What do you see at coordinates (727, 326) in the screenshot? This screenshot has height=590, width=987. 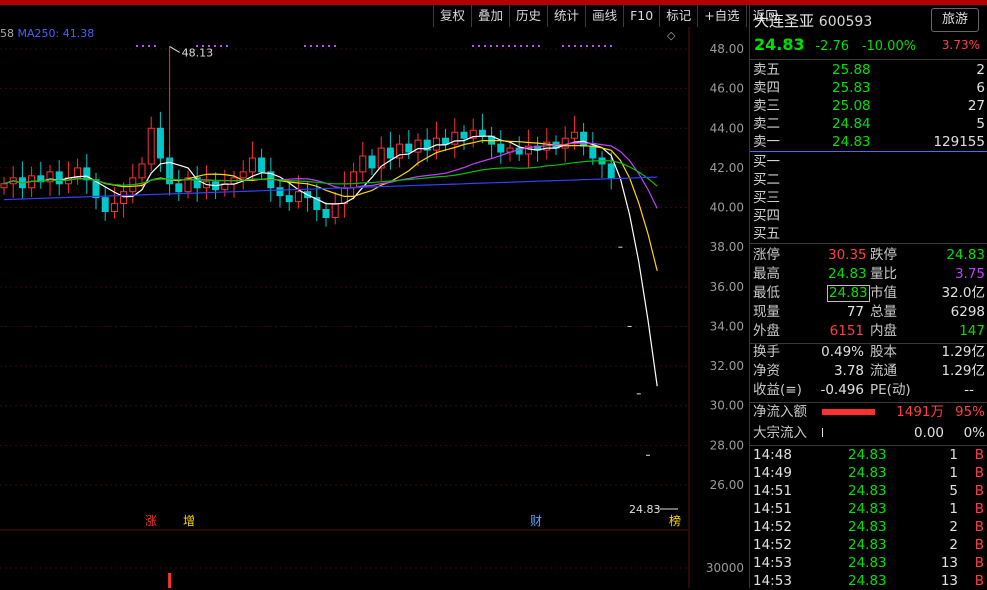 I see `y-tick-label: 34.00` at bounding box center [727, 326].